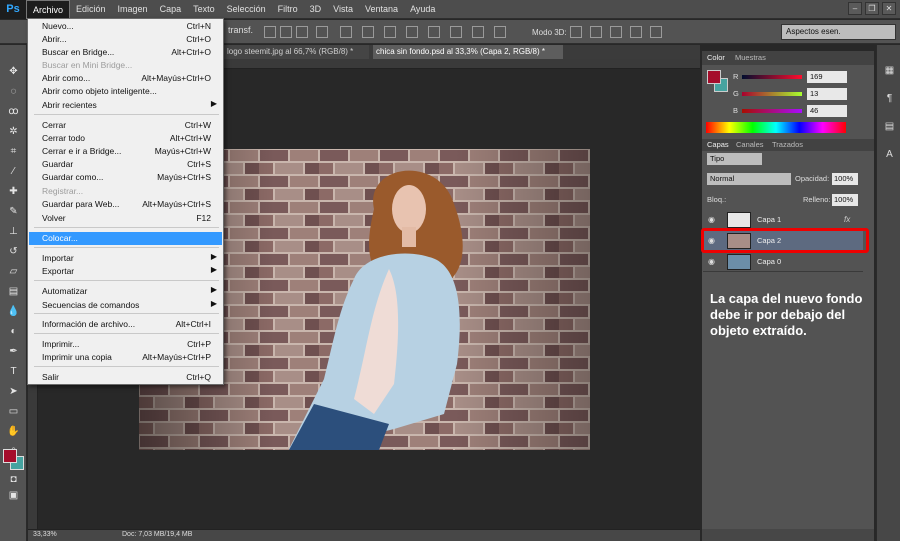 Image resolution: width=900 pixels, height=541 pixels. Describe the element at coordinates (13, 391) in the screenshot. I see `path-selection-icon: ➤` at that location.